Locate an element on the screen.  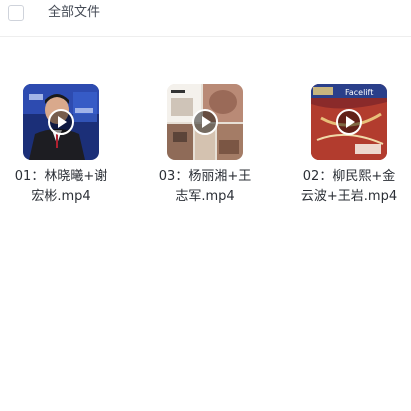
file-name: 02：柳民熙+金云波+王岩.mp4 is located at coordinates (349, 187).